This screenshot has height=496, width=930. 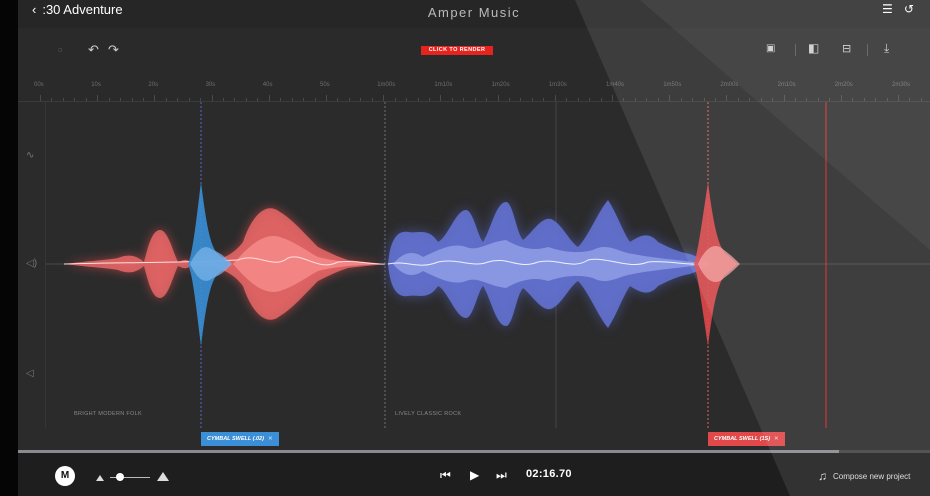 I want to click on skip-back-icon: ⏮, so click(x=445, y=475).